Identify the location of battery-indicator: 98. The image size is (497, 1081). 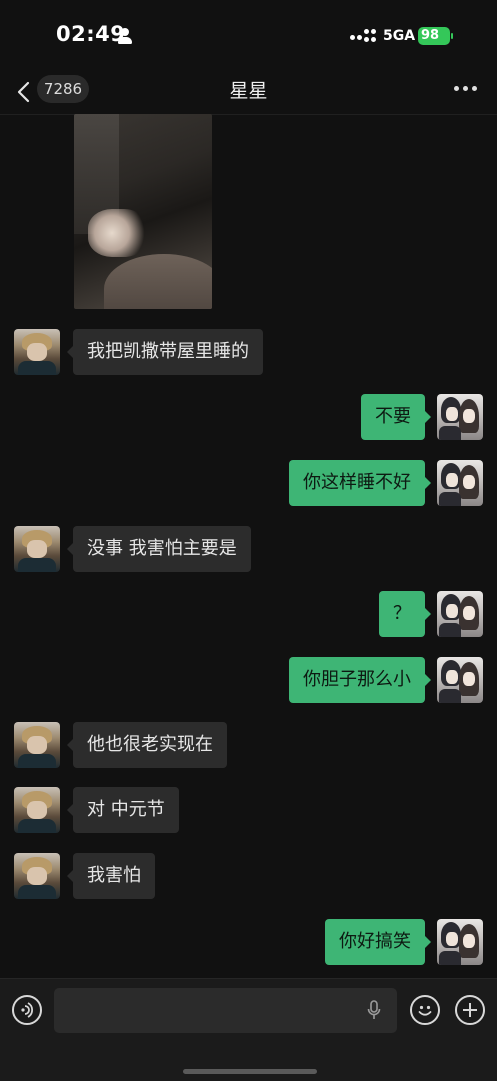
(434, 36).